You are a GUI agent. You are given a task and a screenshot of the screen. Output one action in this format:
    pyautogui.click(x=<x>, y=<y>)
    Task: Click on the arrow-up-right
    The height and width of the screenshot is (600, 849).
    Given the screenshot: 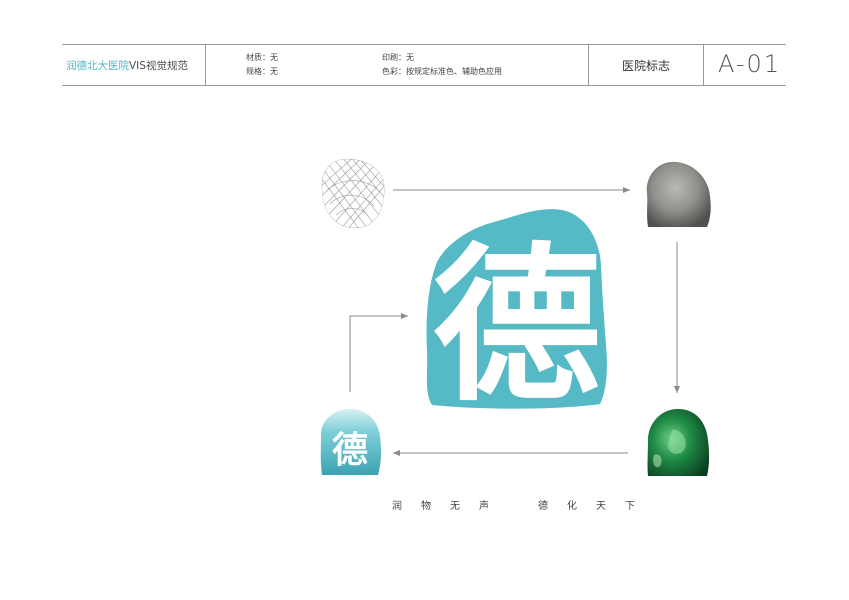 What is the action you would take?
    pyautogui.click(x=378, y=352)
    